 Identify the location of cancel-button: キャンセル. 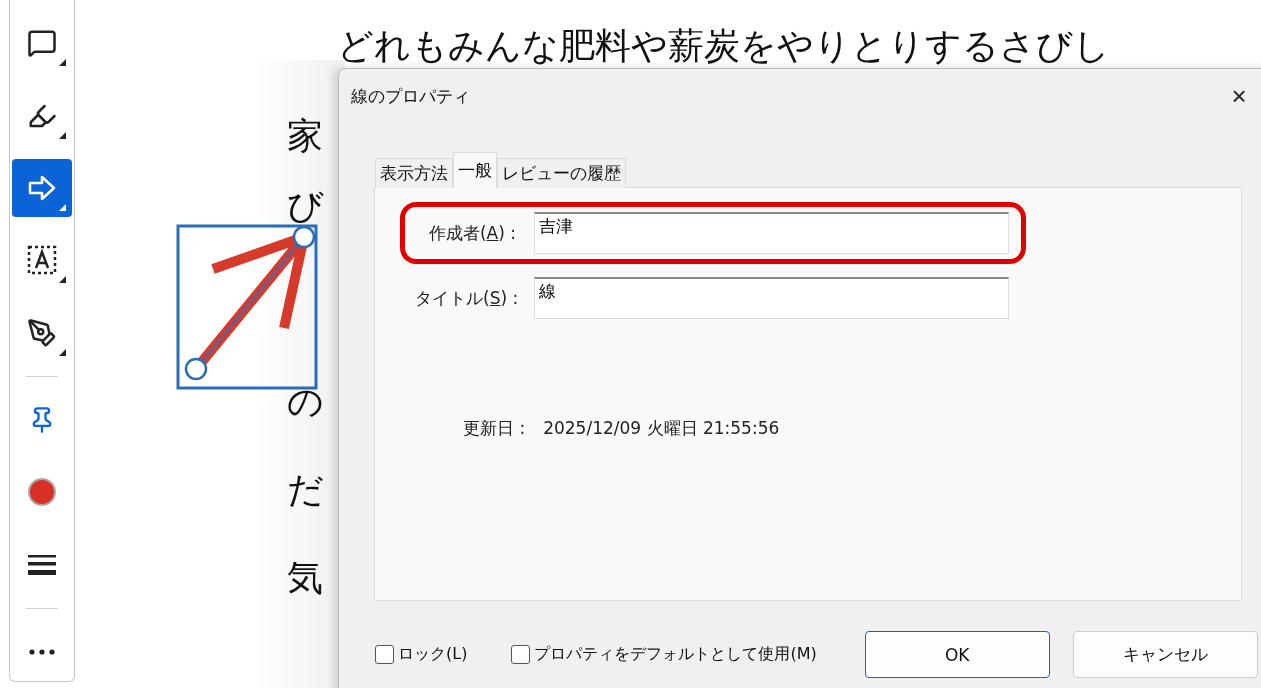
(1165, 654).